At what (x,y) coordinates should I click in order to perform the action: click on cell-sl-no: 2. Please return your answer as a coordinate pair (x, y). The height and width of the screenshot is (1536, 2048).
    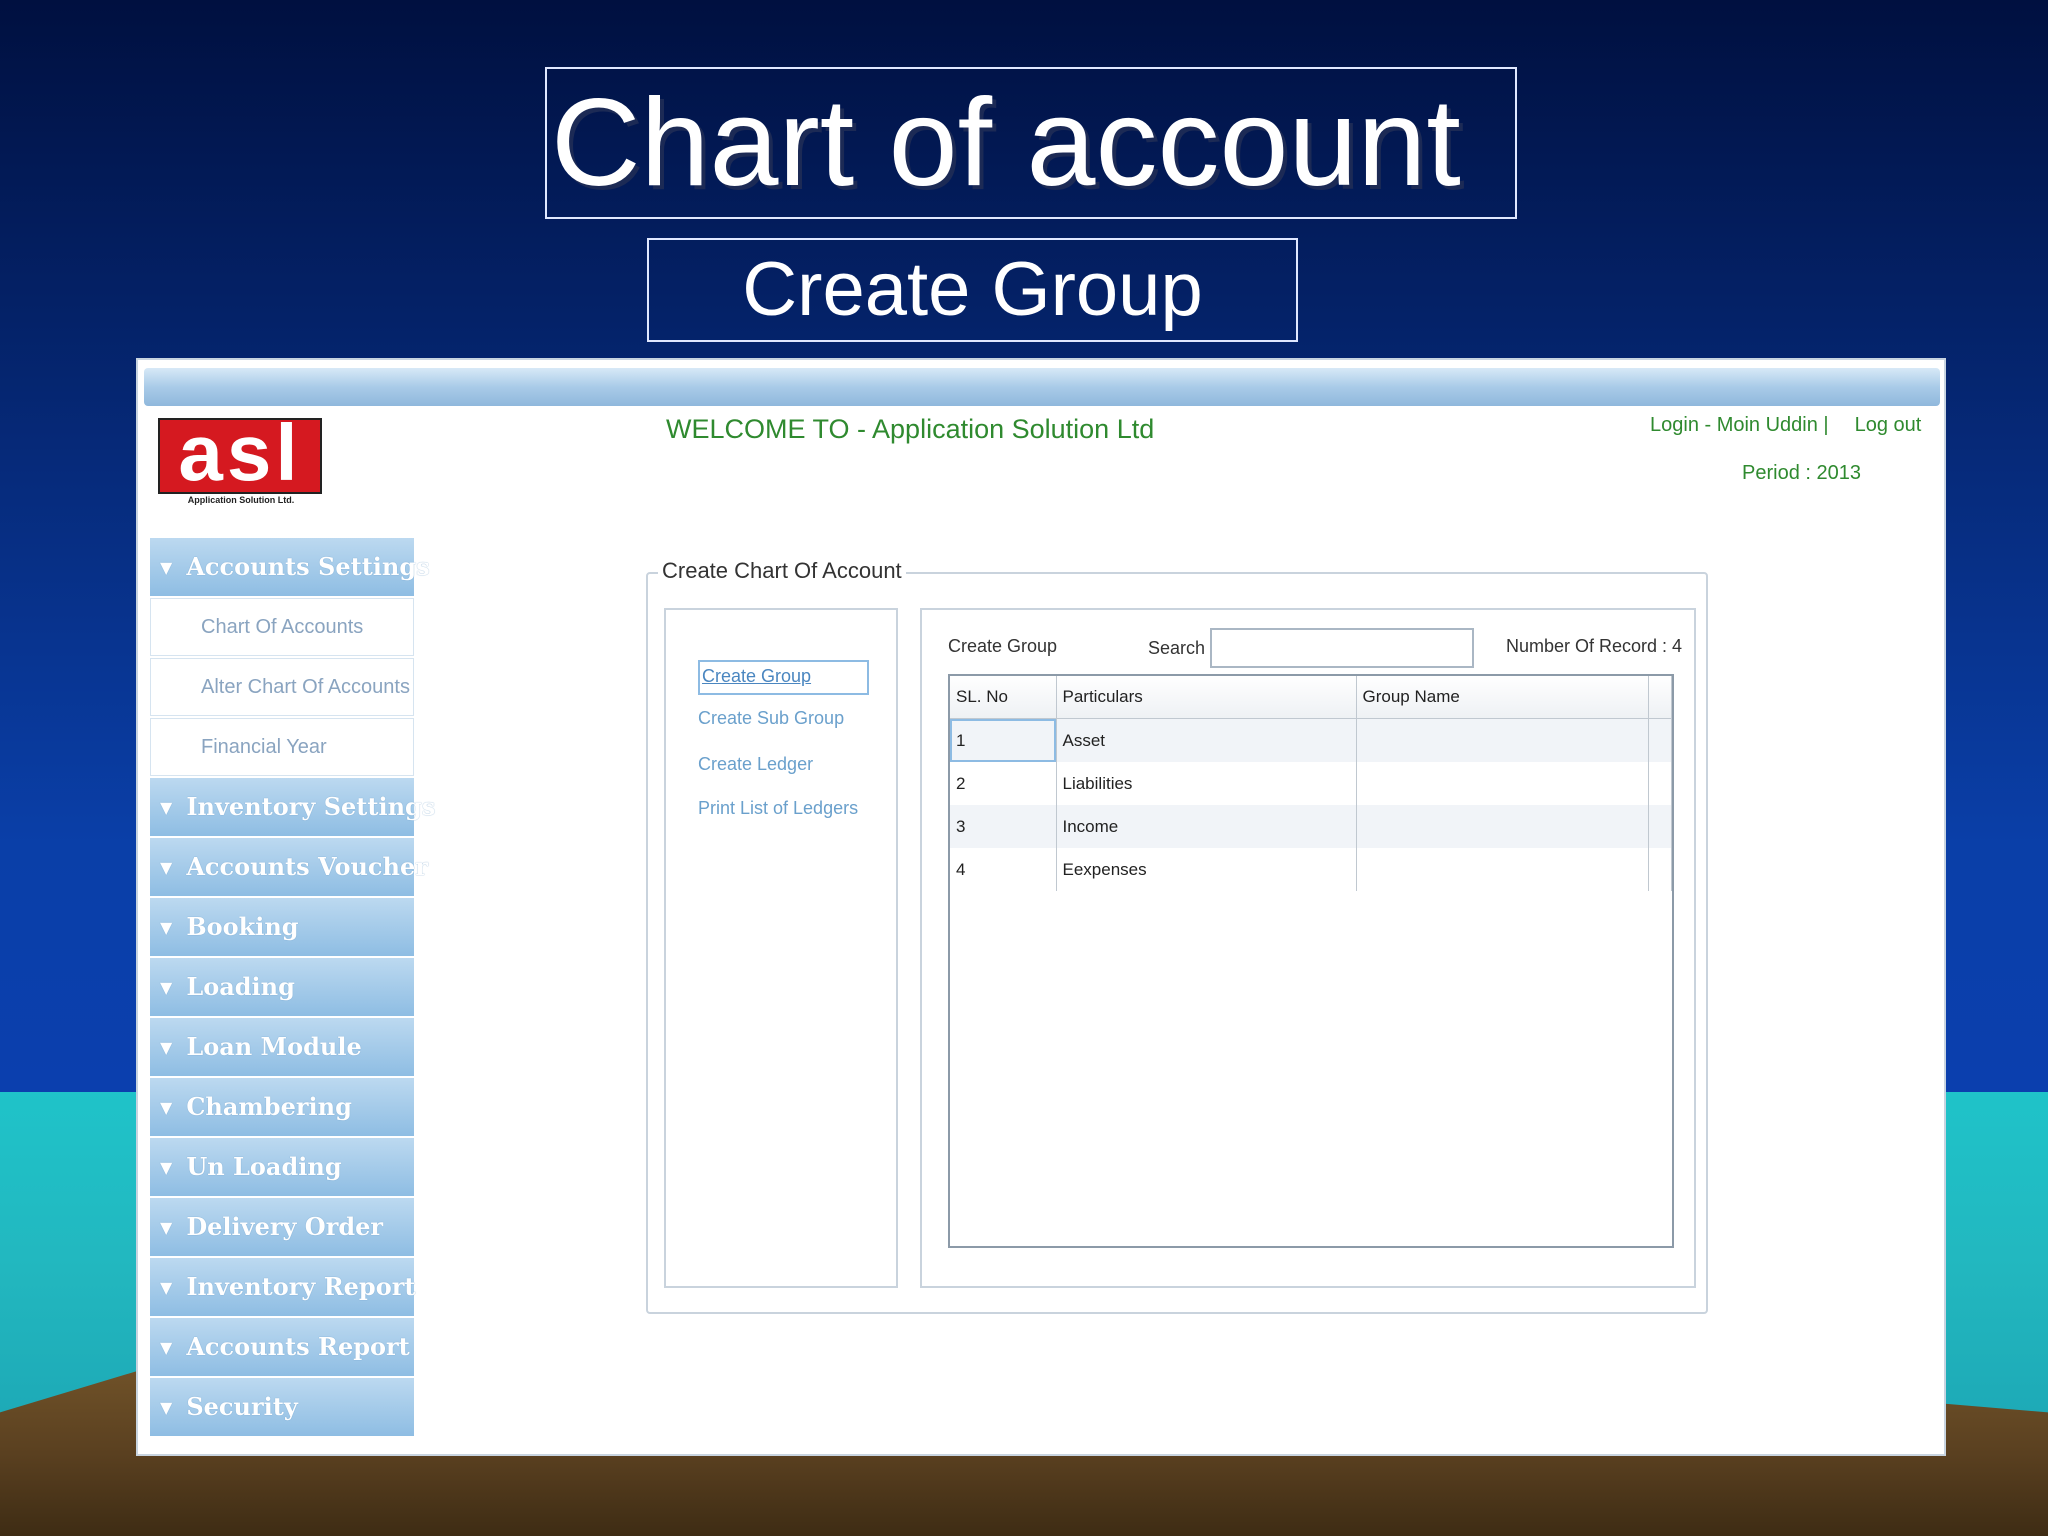
    Looking at the image, I should click on (1003, 783).